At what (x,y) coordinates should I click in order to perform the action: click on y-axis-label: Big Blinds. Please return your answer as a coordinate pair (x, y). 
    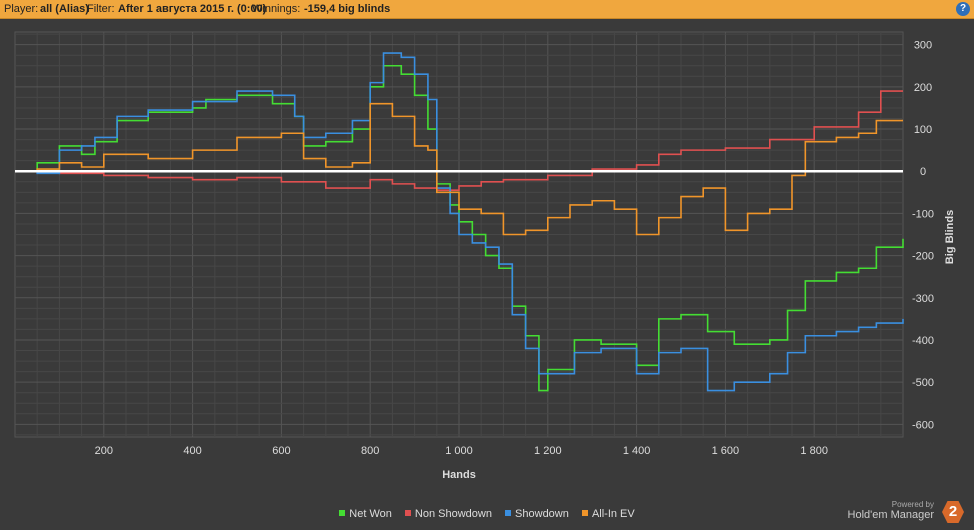
    Looking at the image, I should click on (950, 237).